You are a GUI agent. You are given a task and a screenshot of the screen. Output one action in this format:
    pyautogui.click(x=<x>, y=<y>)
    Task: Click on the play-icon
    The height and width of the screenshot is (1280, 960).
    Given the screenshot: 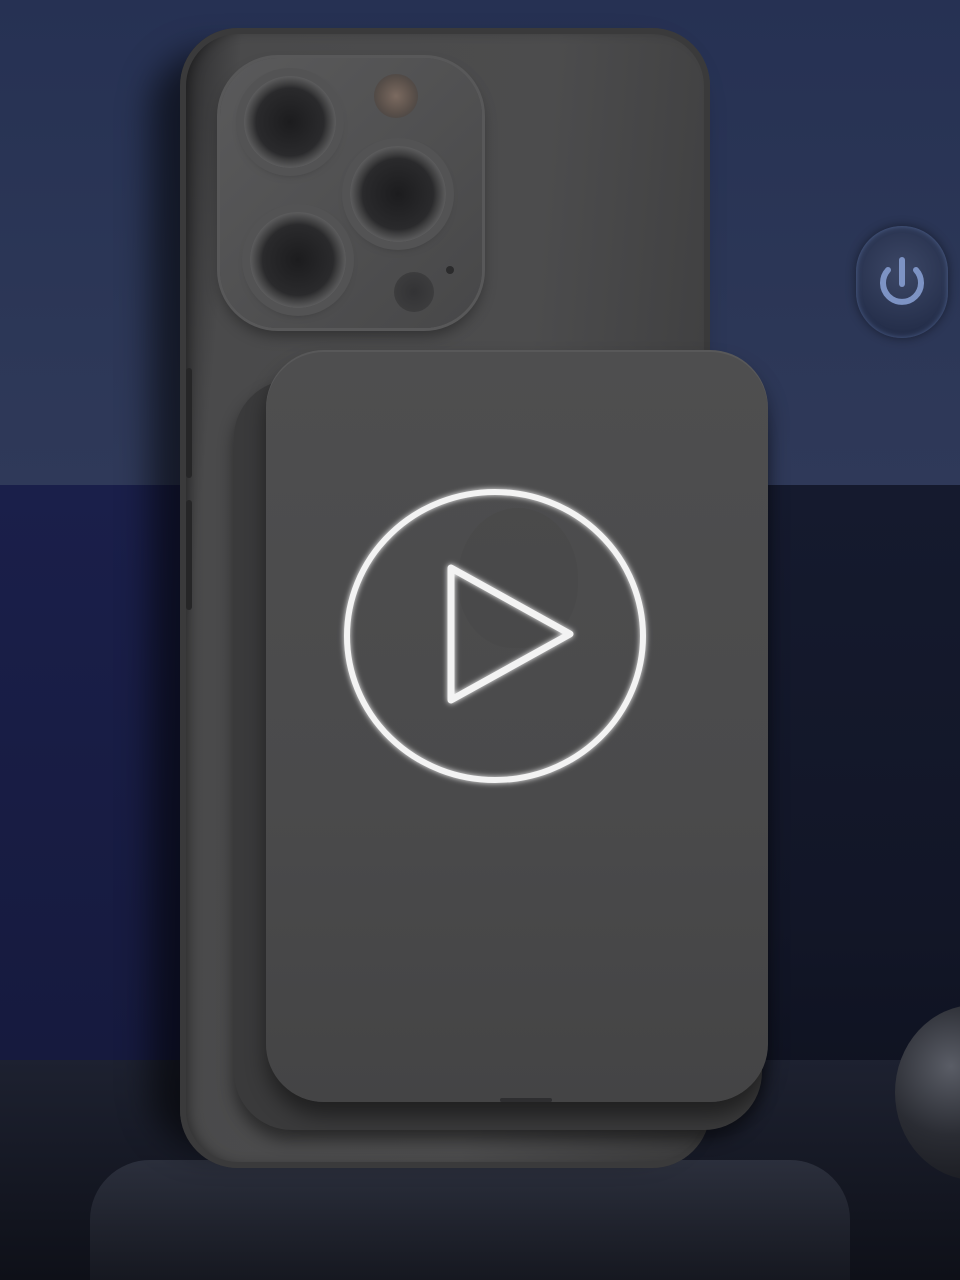 What is the action you would take?
    pyautogui.click(x=495, y=636)
    